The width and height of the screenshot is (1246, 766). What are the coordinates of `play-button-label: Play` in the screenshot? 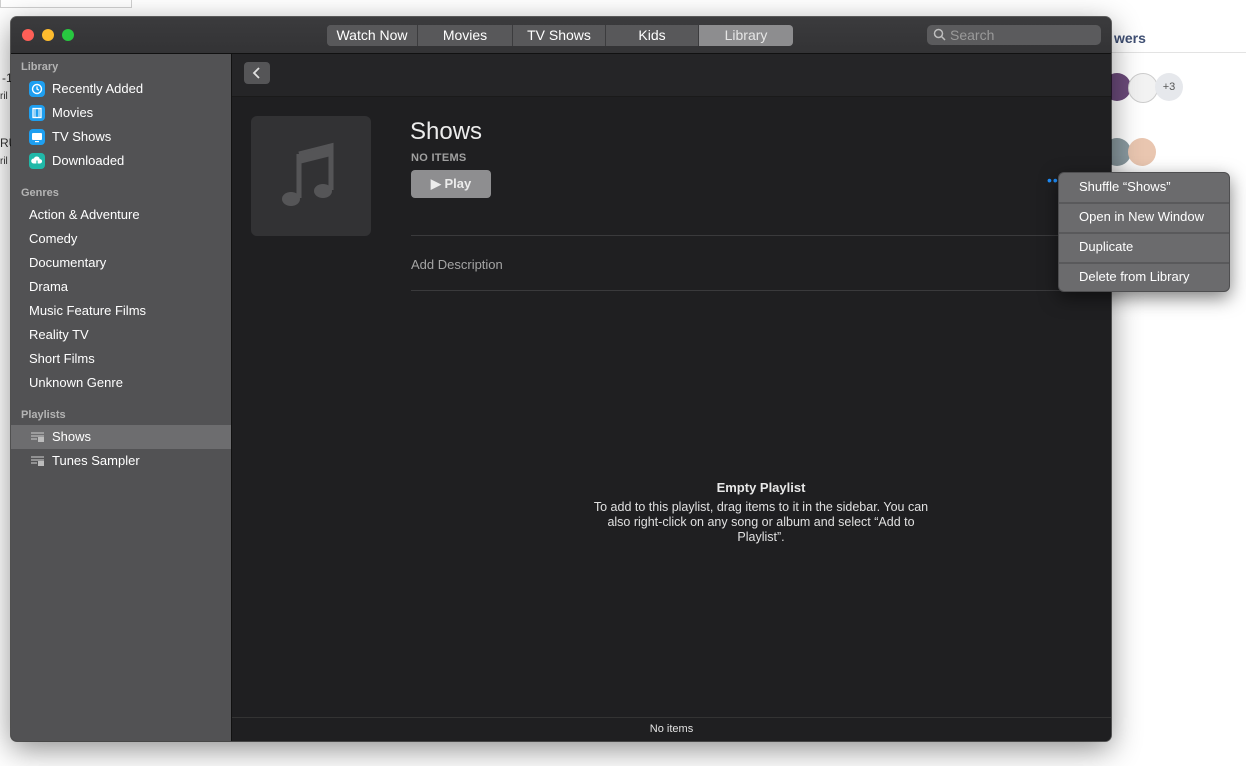 It's located at (458, 183).